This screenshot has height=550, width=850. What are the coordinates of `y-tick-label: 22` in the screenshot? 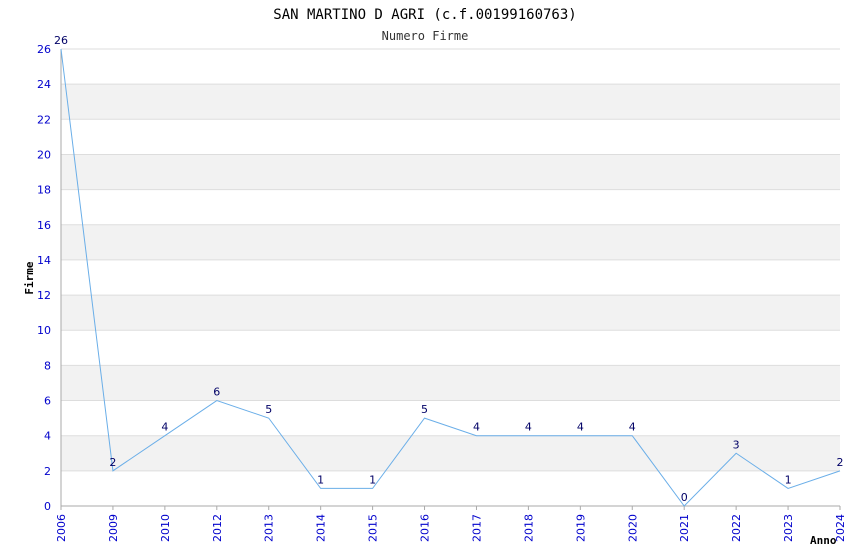 It's located at (44, 119).